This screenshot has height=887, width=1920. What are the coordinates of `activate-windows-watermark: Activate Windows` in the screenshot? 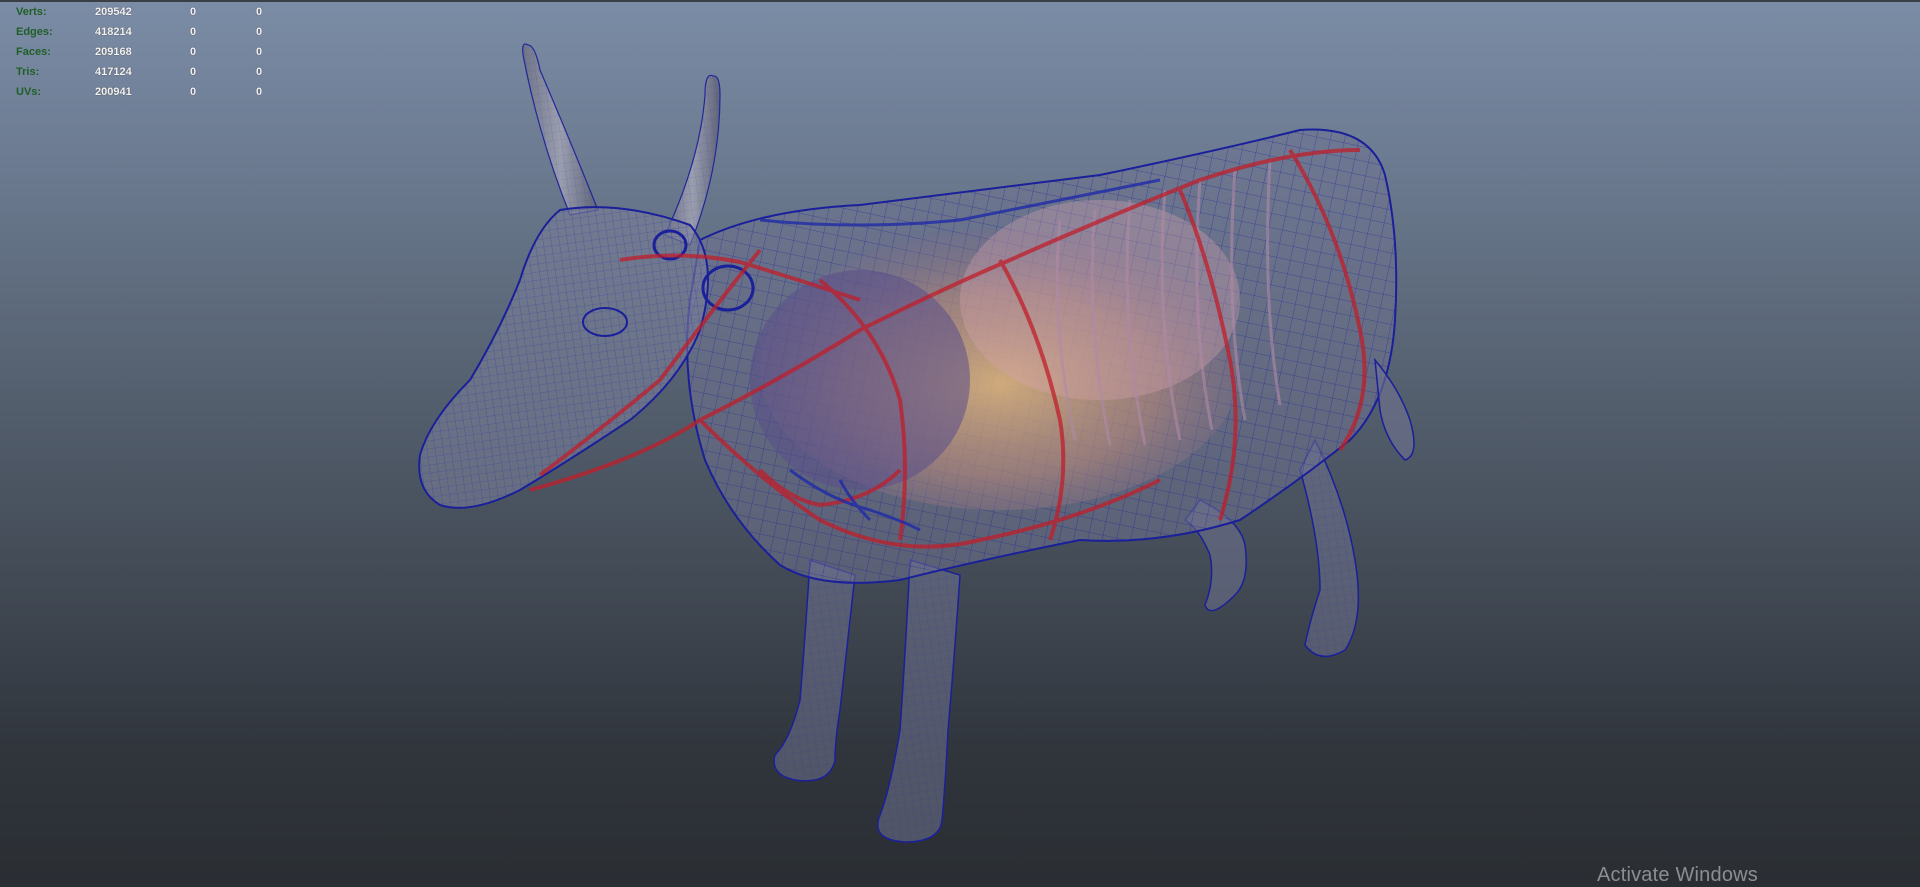 It's located at (1677, 875).